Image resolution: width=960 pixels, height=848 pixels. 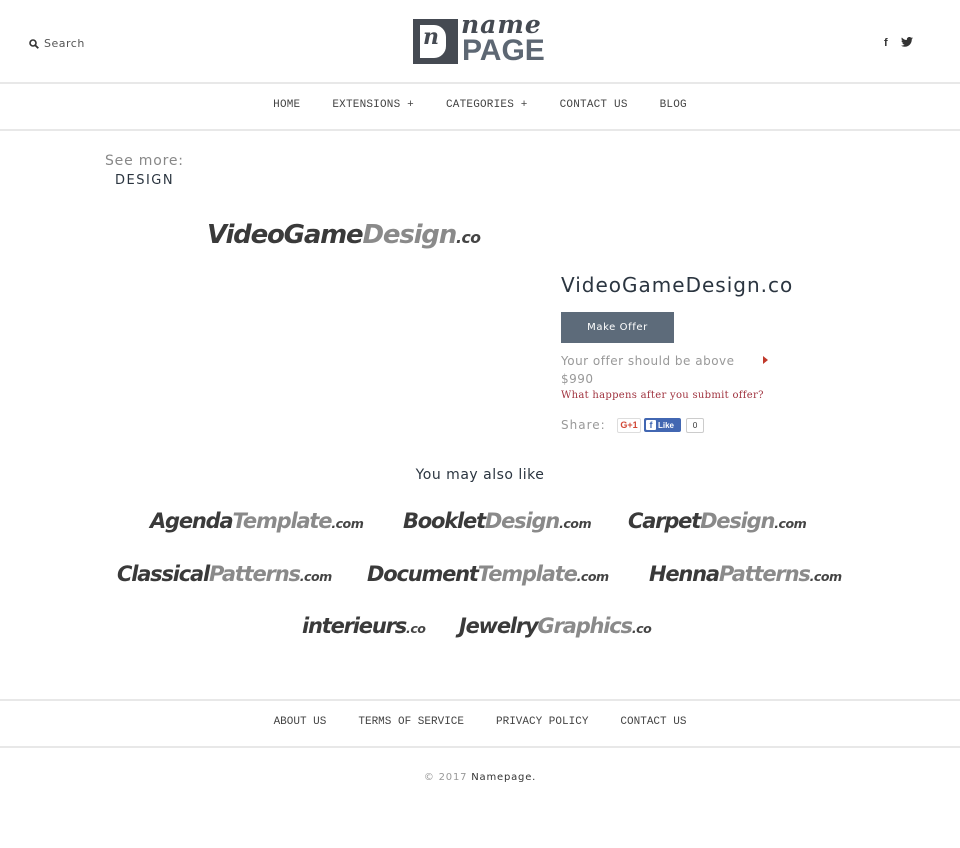 I want to click on search-label: Search, so click(x=64, y=43).